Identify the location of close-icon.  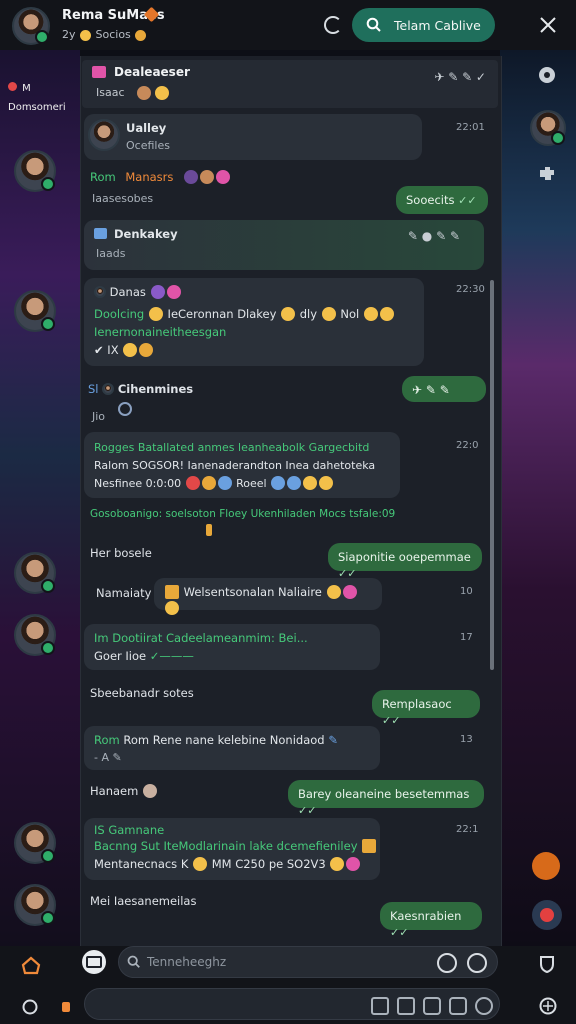
(548, 25).